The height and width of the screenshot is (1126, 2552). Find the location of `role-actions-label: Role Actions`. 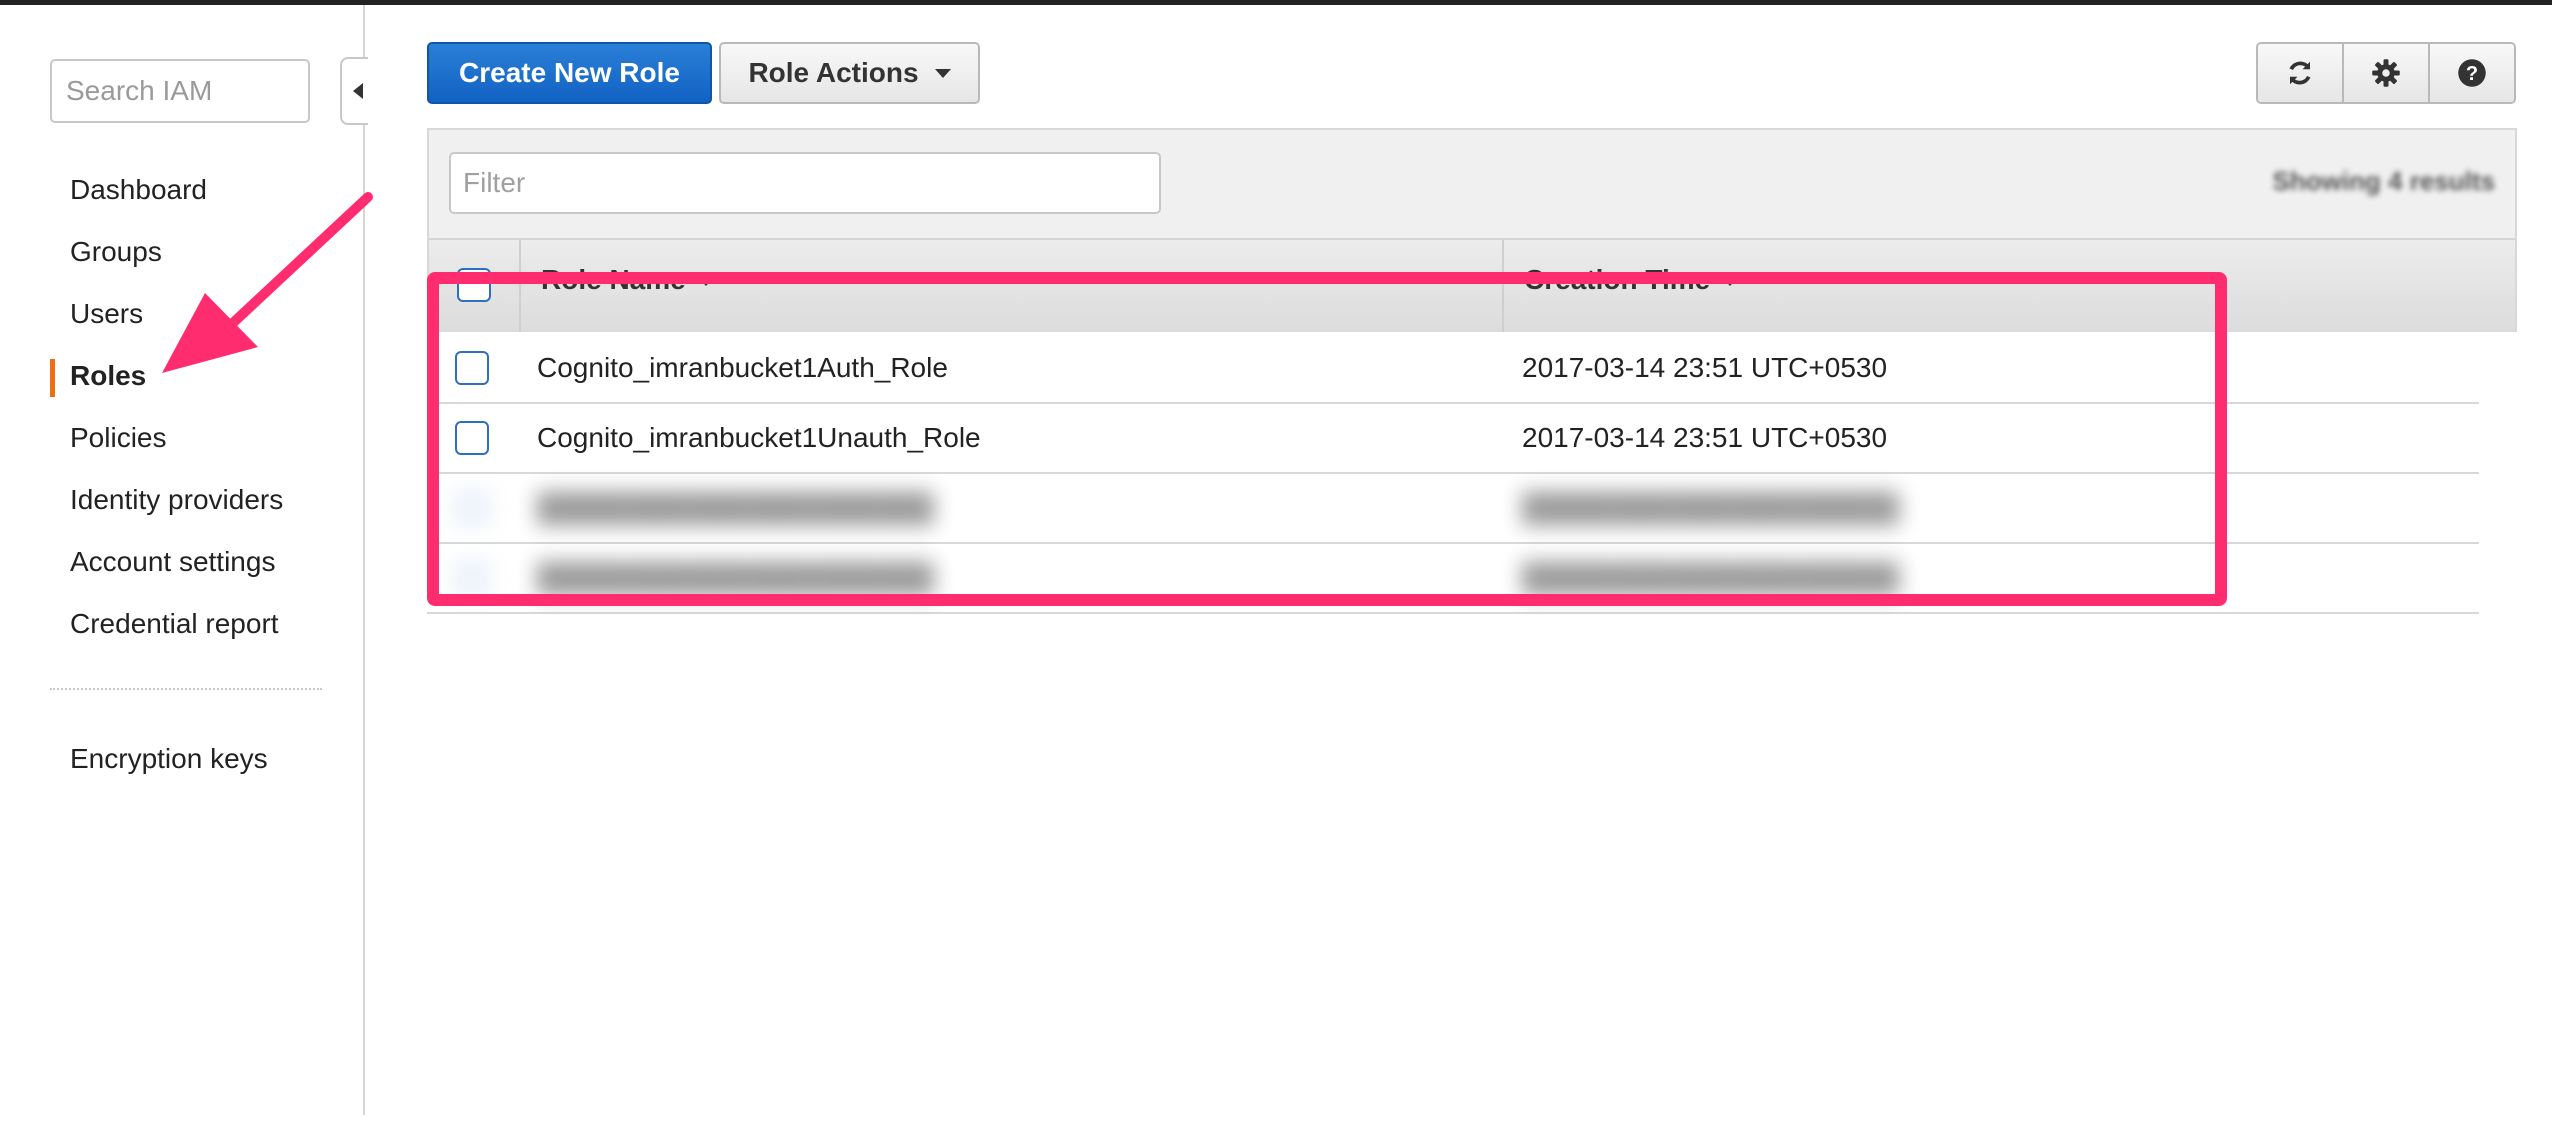

role-actions-label: Role Actions is located at coordinates (833, 72).